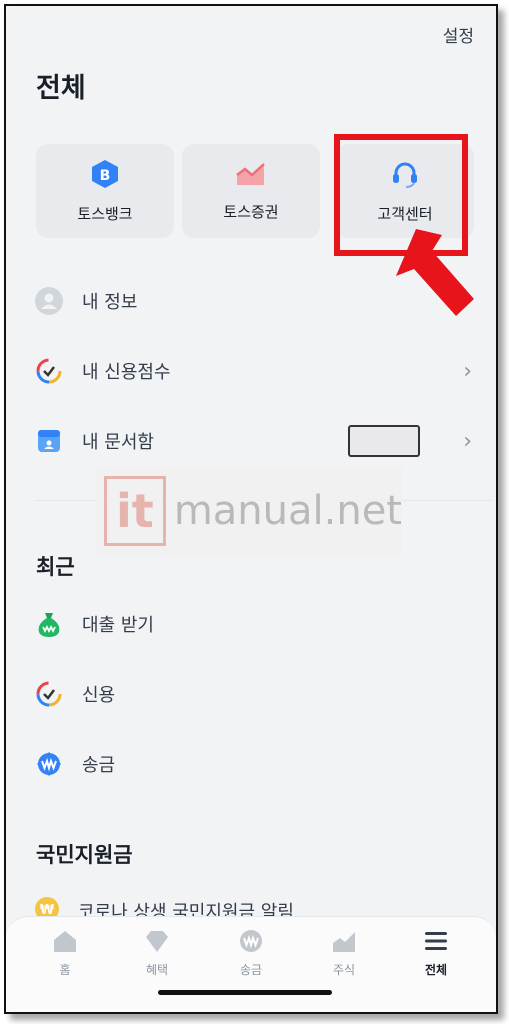 The height and width of the screenshot is (1024, 509). Describe the element at coordinates (458, 34) in the screenshot. I see `settings-link: 설정` at that location.